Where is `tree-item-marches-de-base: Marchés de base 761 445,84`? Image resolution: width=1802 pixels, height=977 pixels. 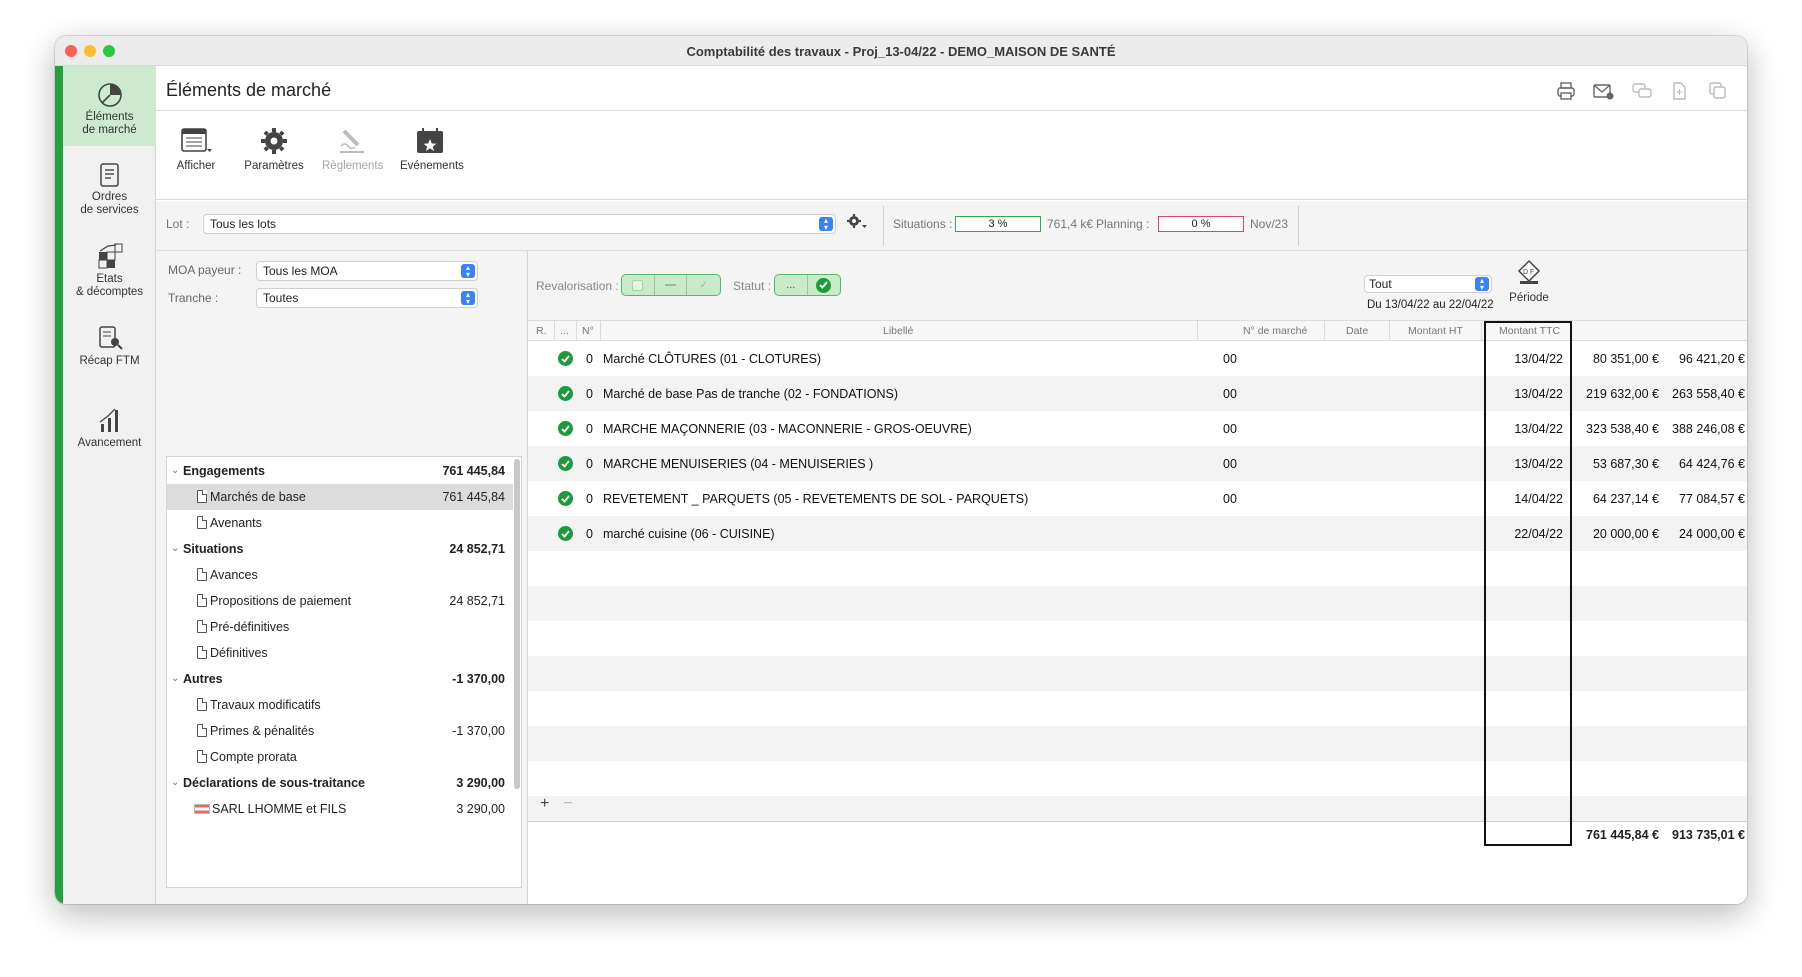
tree-item-marches-de-base: Marchés de base 761 445,84 is located at coordinates (340, 497).